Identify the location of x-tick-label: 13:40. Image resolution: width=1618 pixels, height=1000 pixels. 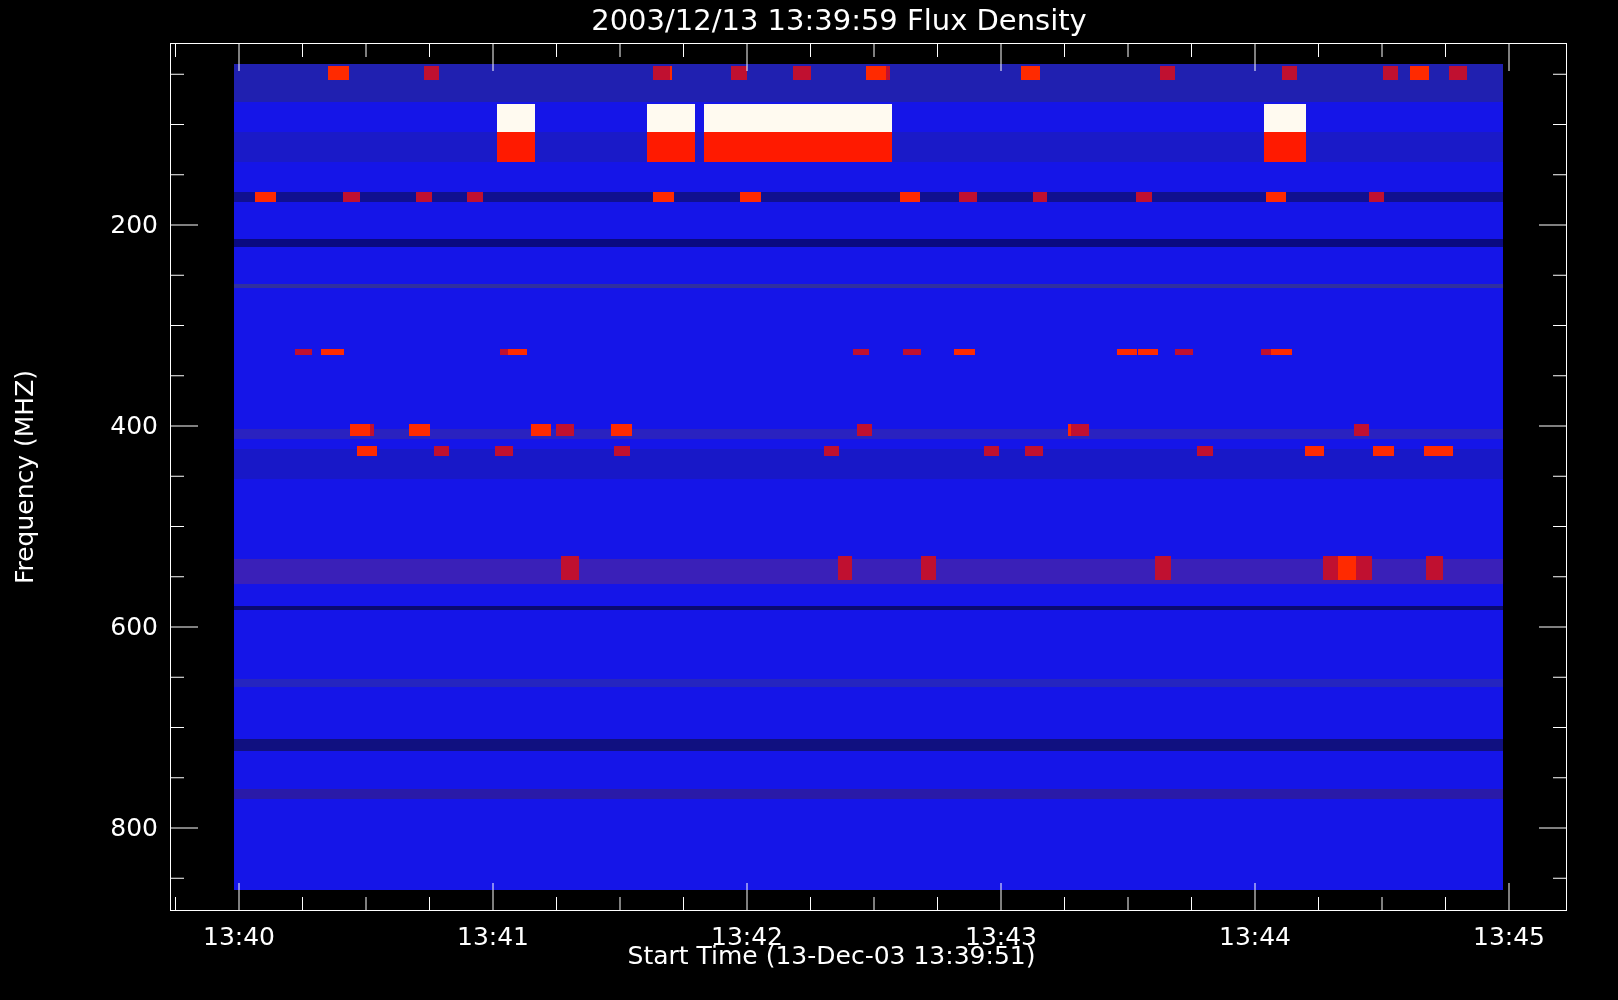
(239, 937).